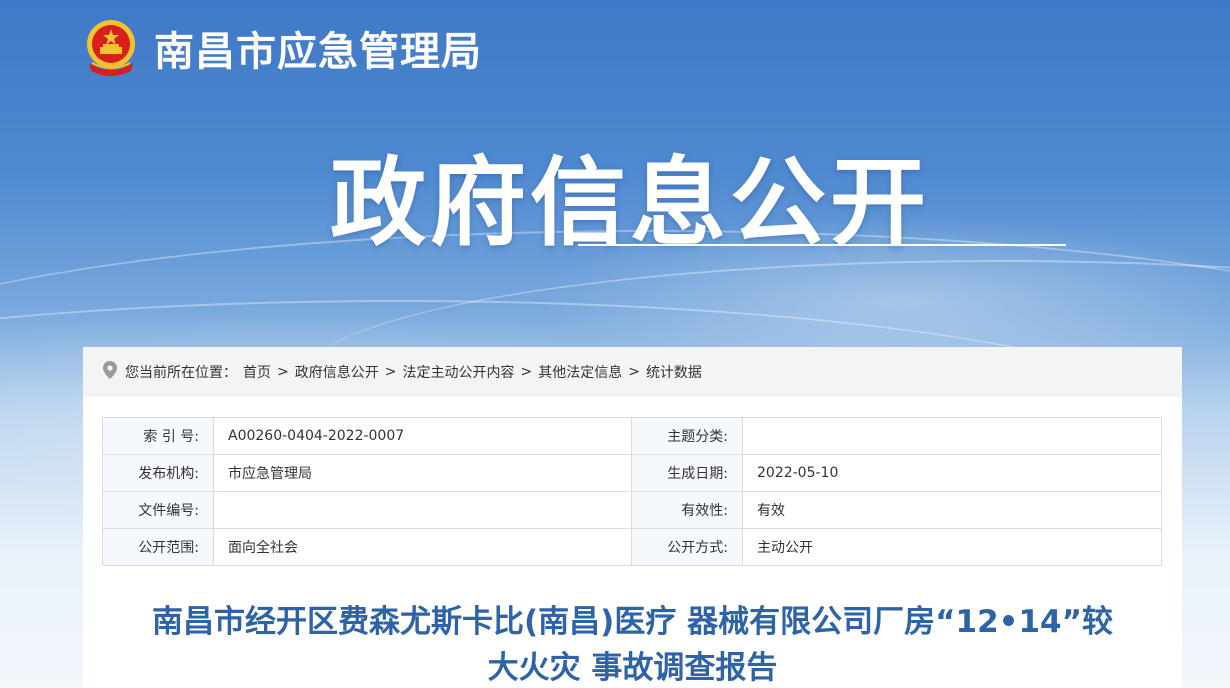 The image size is (1230, 688). Describe the element at coordinates (158, 510) in the screenshot. I see `meta-label: 文件编号:` at that location.